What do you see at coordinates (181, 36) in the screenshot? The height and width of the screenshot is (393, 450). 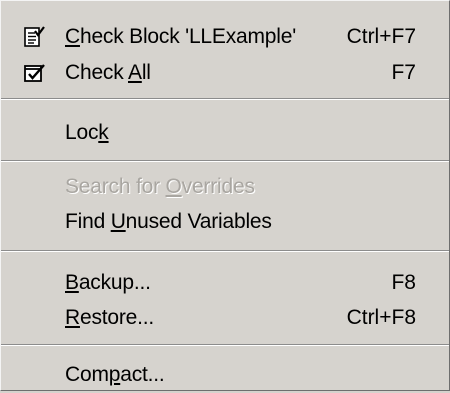 I see `menu-item-label: Check Block 'LLExample'` at bounding box center [181, 36].